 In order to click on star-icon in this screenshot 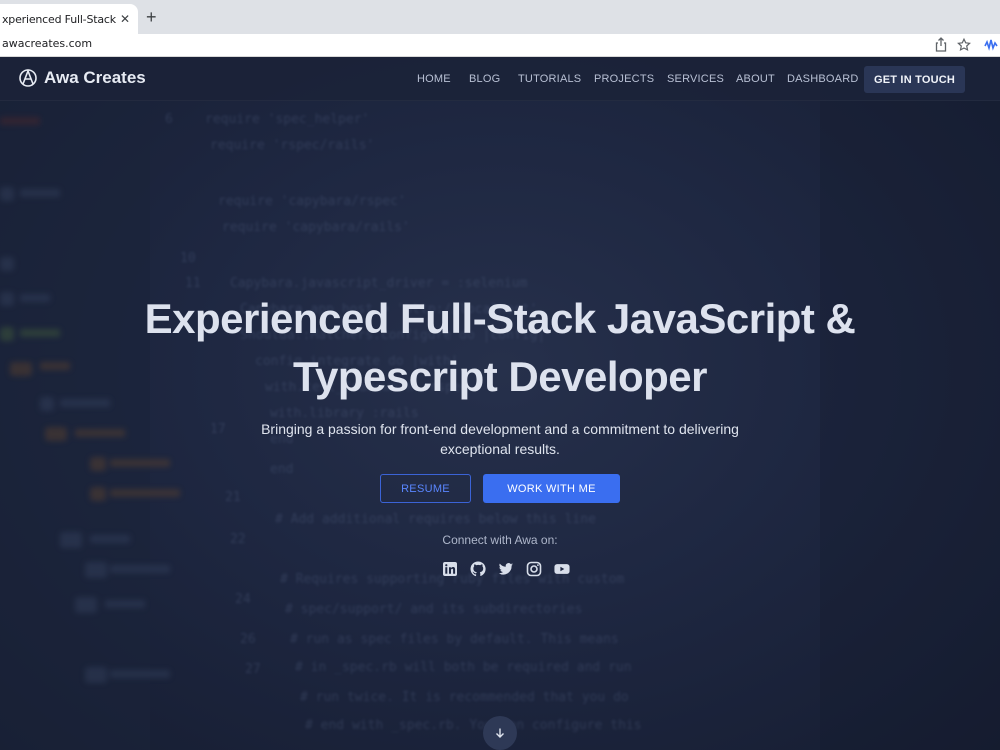, I will do `click(964, 45)`.